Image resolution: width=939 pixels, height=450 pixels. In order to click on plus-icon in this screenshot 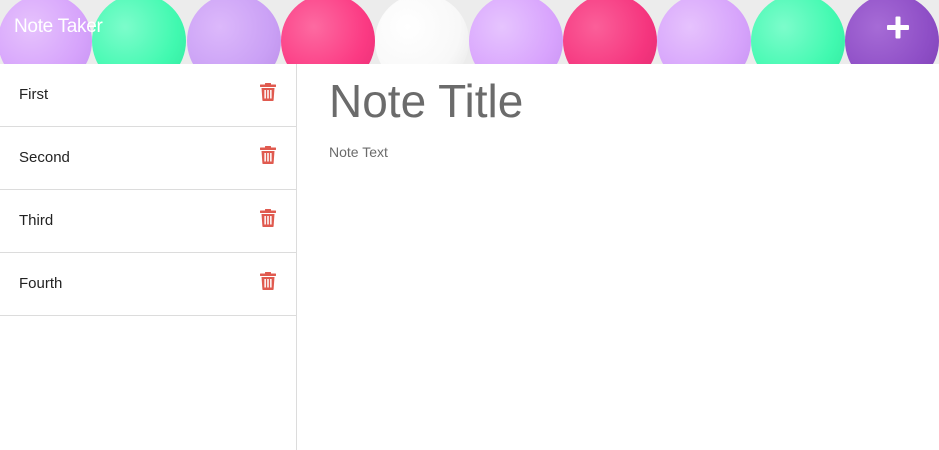, I will do `click(898, 27)`.